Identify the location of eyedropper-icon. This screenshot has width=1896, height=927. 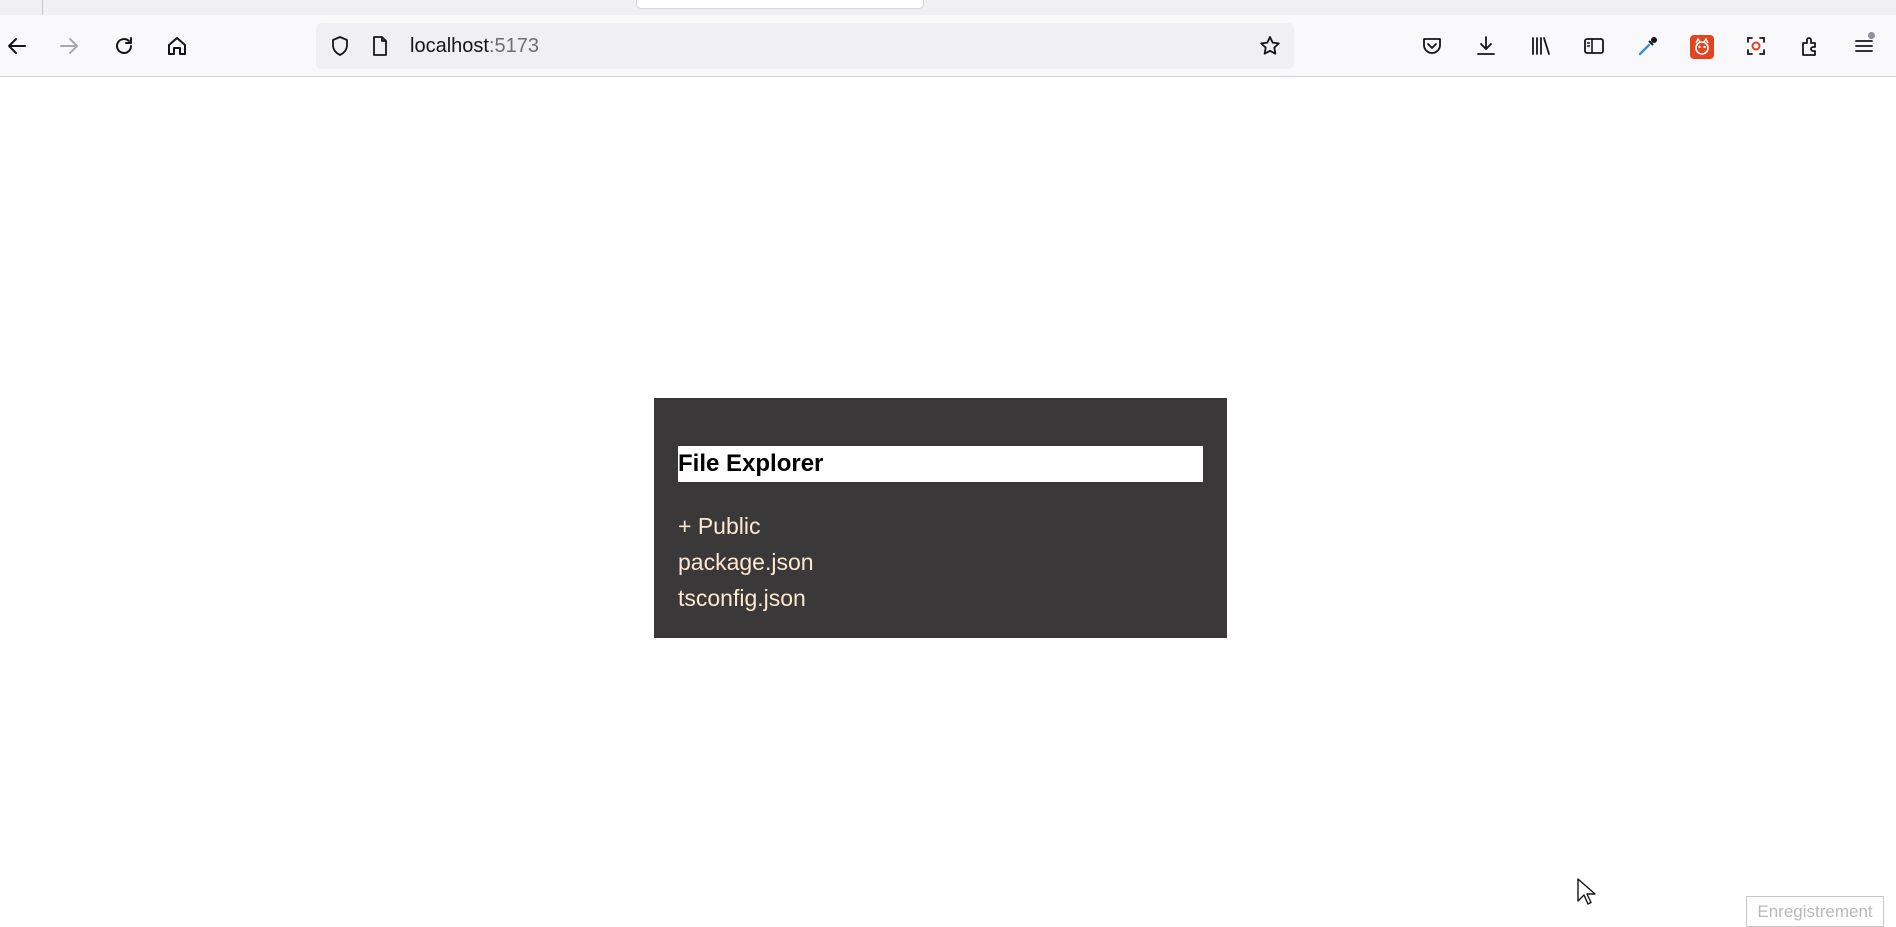
(1648, 46).